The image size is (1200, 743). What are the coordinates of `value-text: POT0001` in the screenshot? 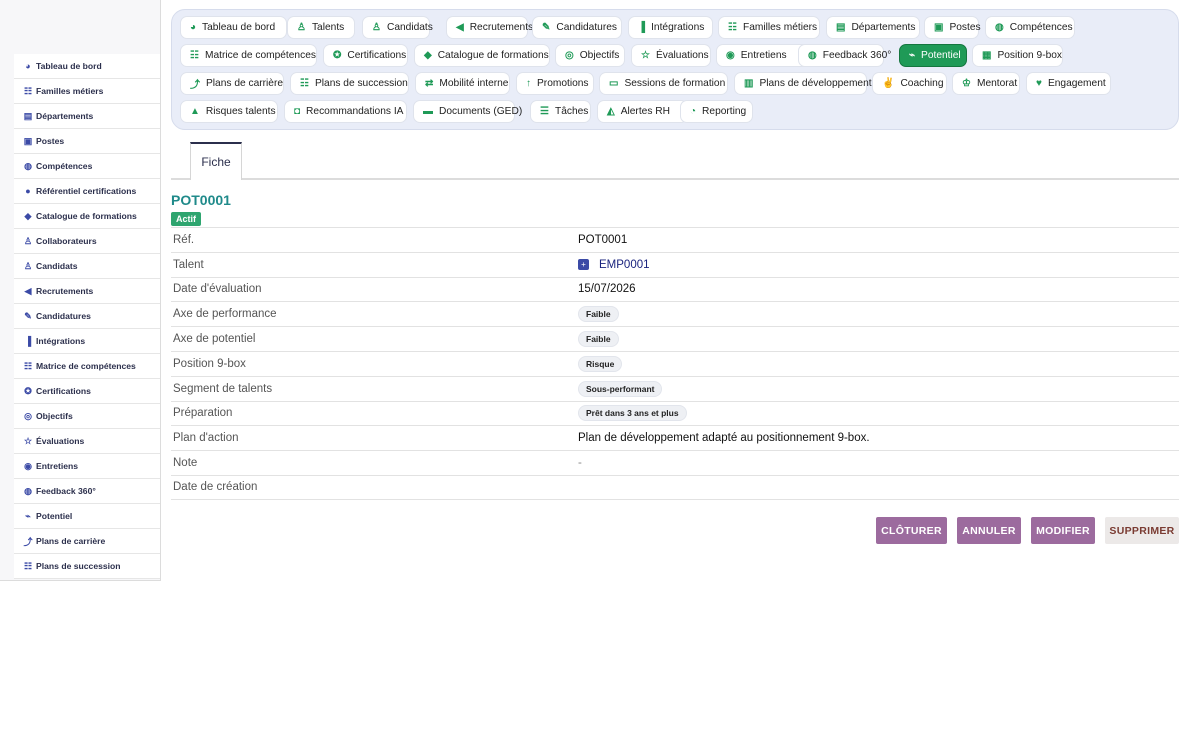 It's located at (603, 239).